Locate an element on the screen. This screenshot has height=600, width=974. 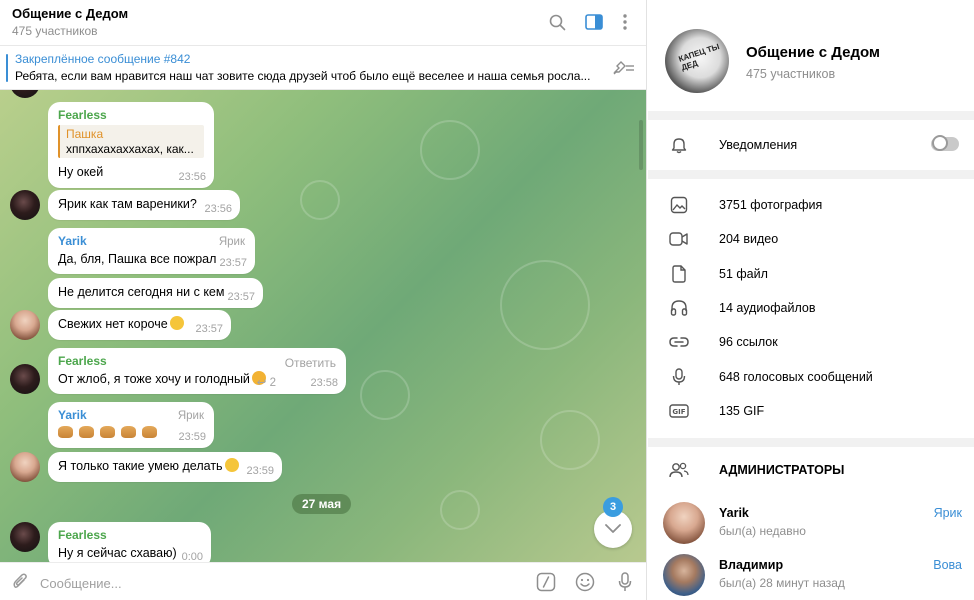
users-icon is located at coordinates (679, 470).